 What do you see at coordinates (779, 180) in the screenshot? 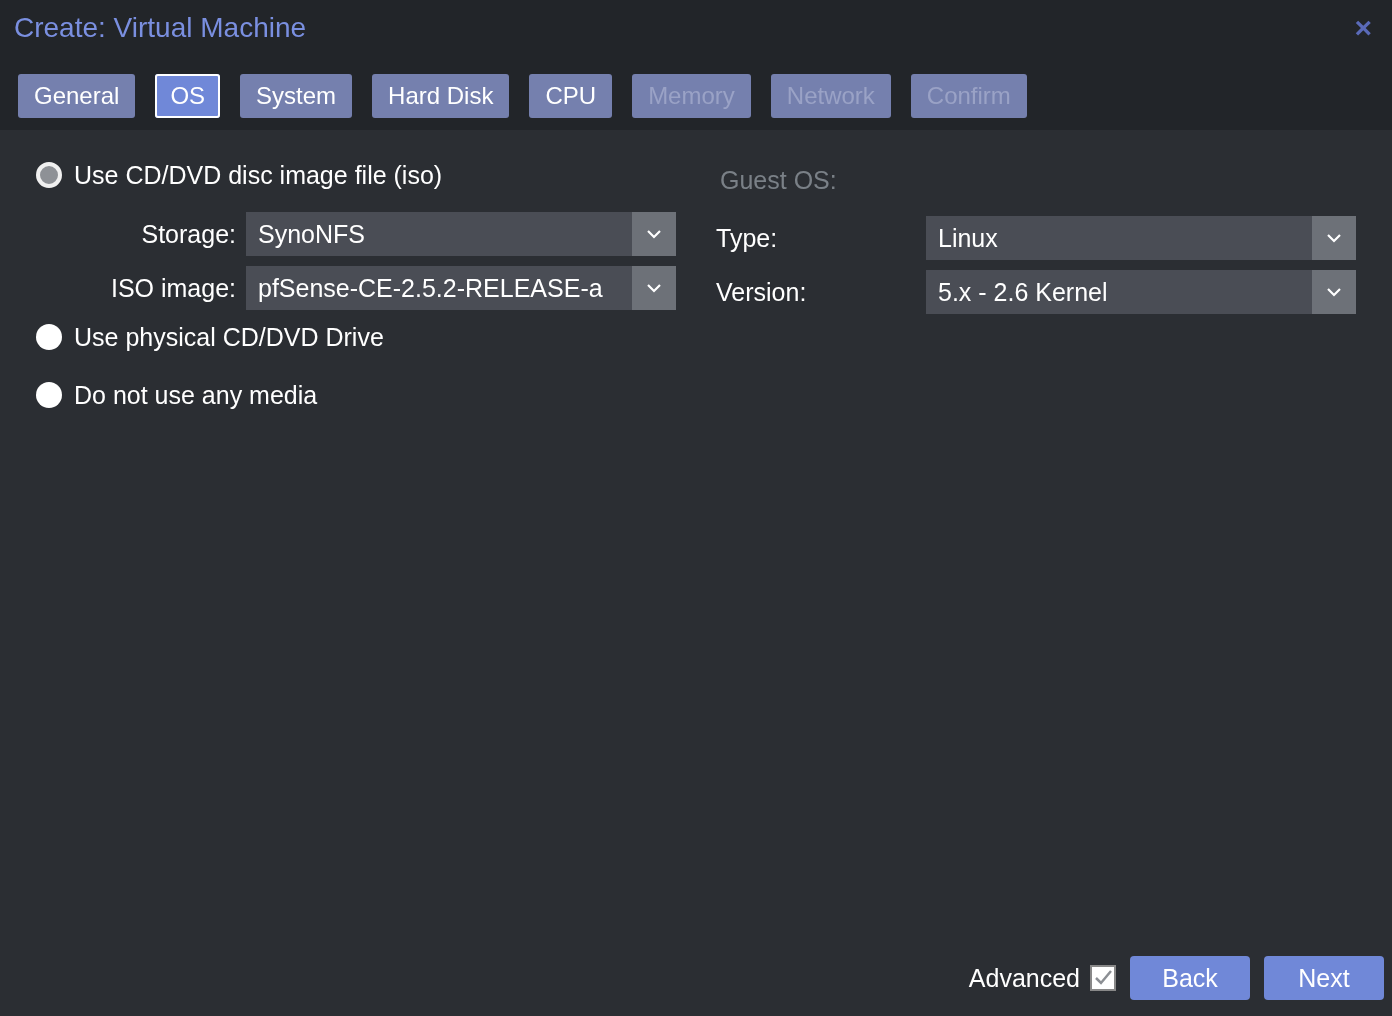
I see `section-heading: Guest OS:` at bounding box center [779, 180].